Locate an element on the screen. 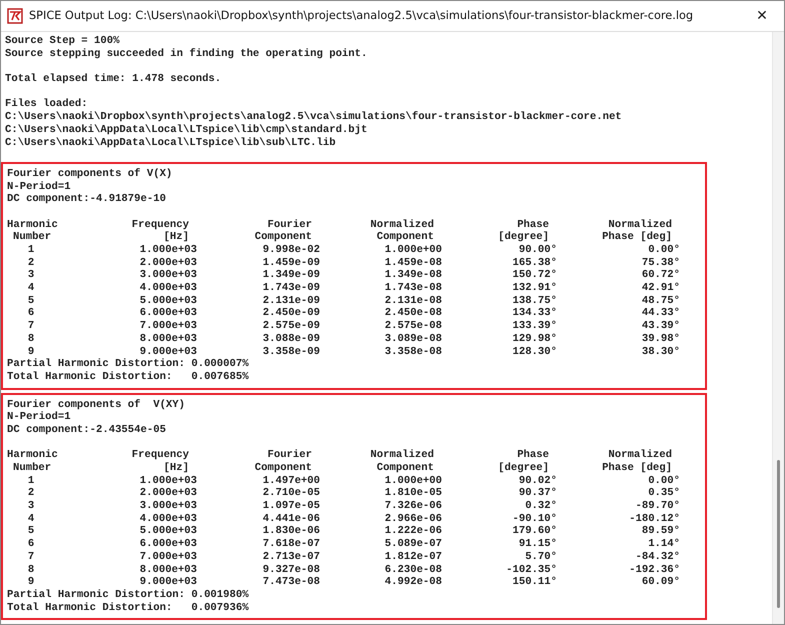  table-cell-text: 179.60° is located at coordinates (534, 531).